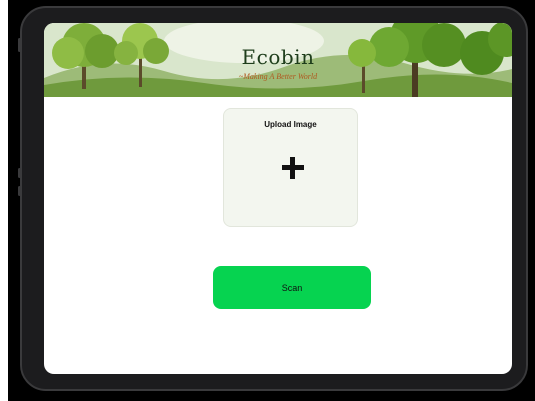 The width and height of the screenshot is (535, 401). Describe the element at coordinates (278, 57) in the screenshot. I see `app-title: Ecobin` at that location.